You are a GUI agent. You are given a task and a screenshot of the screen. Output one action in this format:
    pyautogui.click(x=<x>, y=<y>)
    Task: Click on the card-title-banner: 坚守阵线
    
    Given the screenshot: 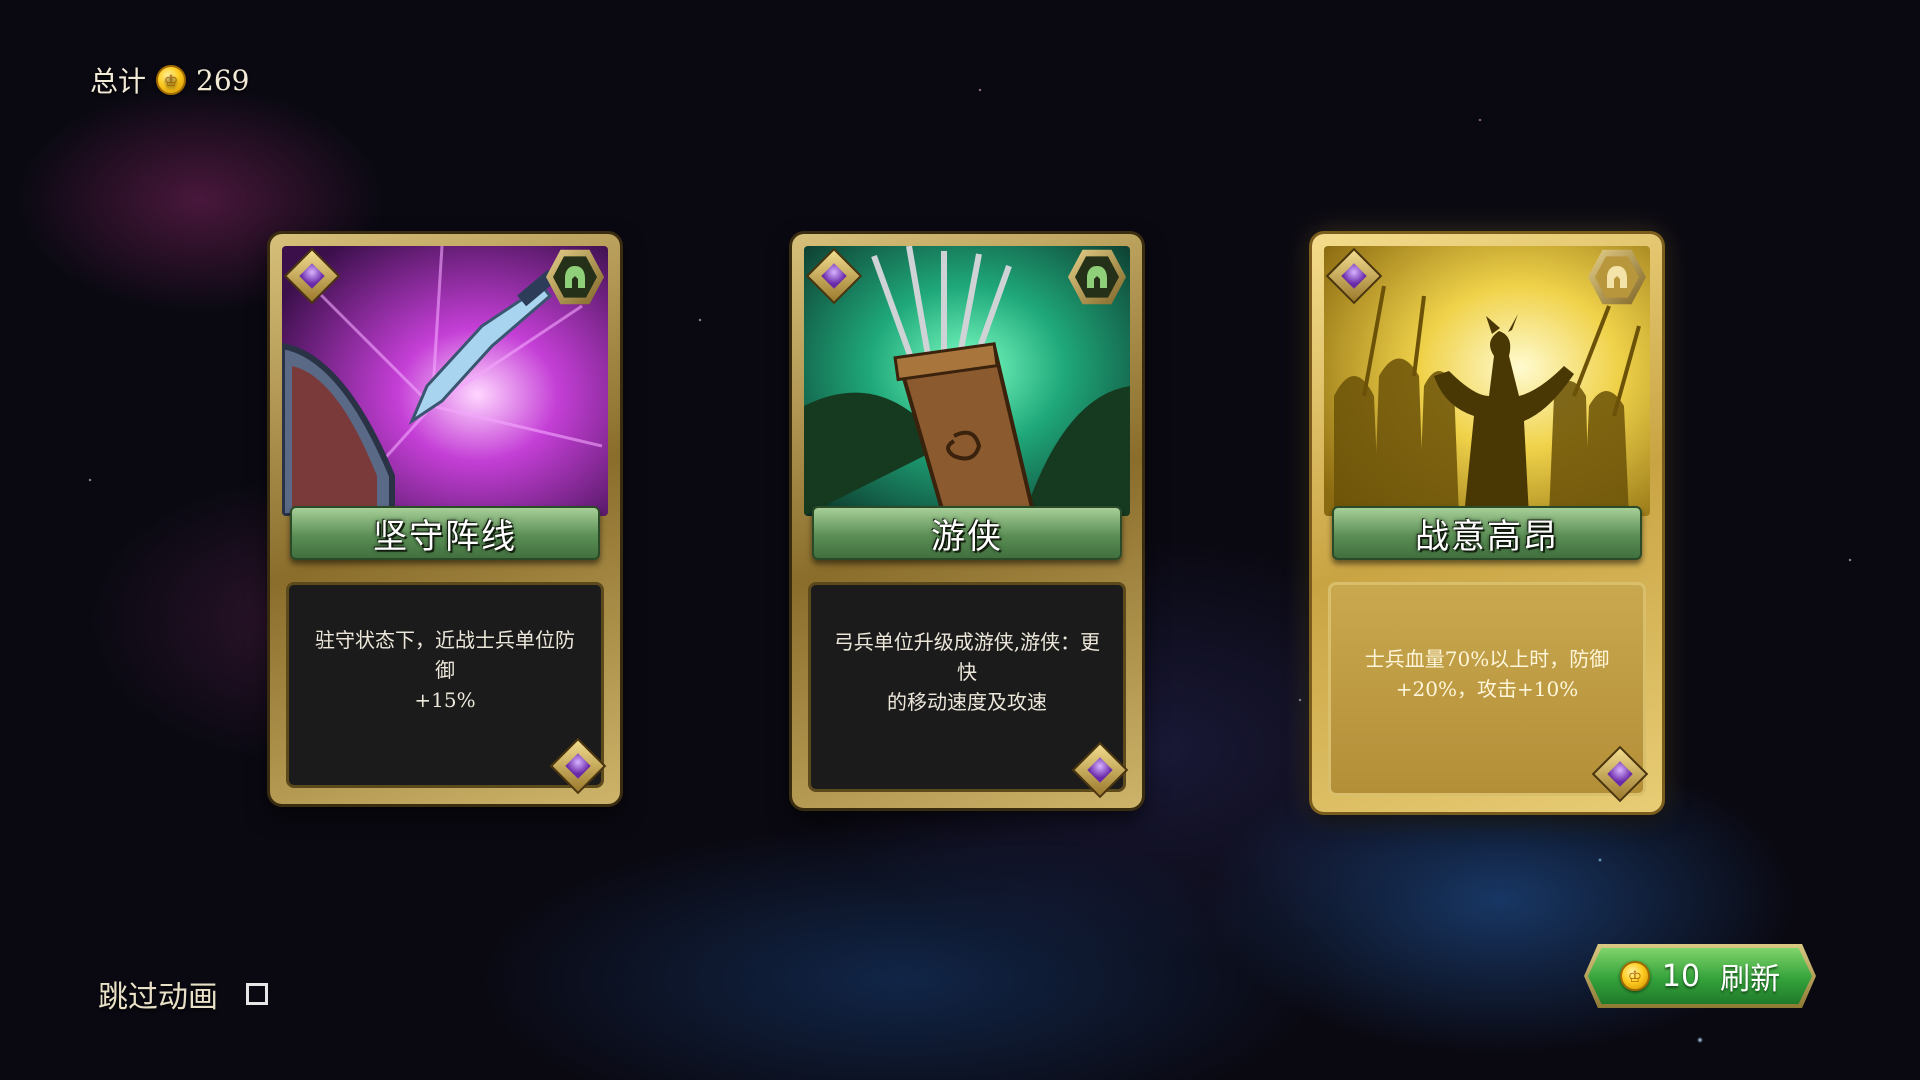 What is the action you would take?
    pyautogui.click(x=445, y=533)
    